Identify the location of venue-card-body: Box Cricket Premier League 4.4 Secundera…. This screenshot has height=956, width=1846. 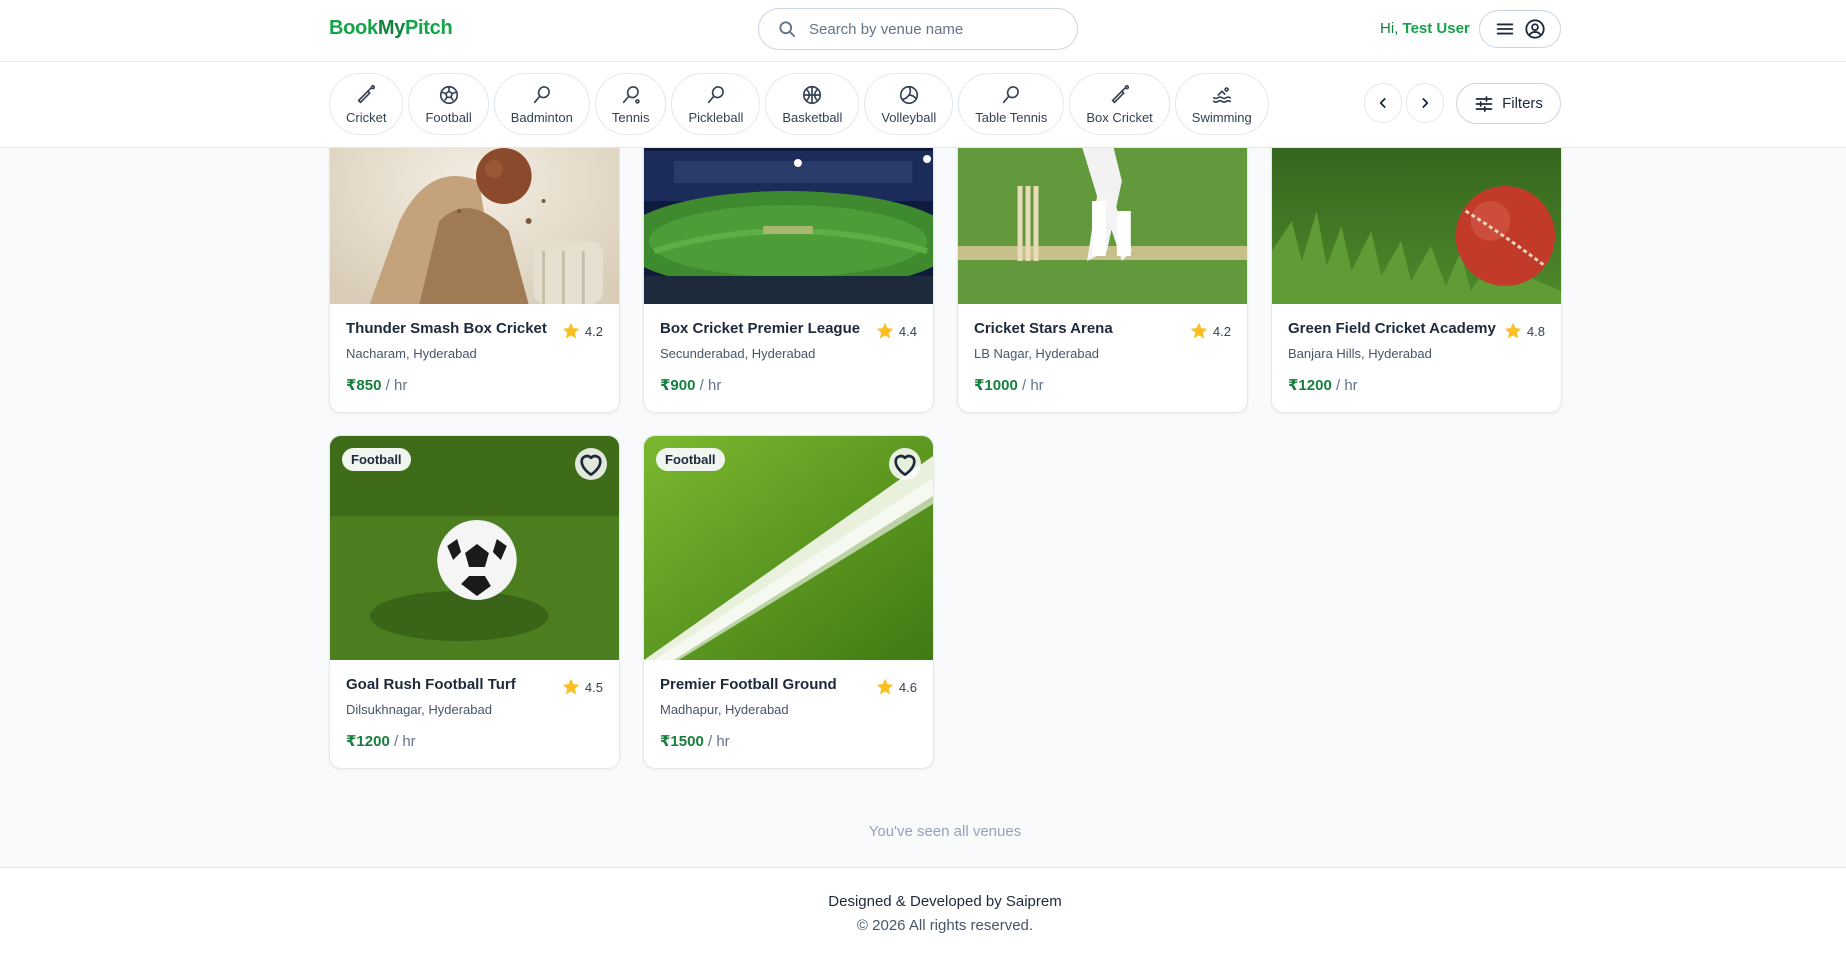
(788, 358).